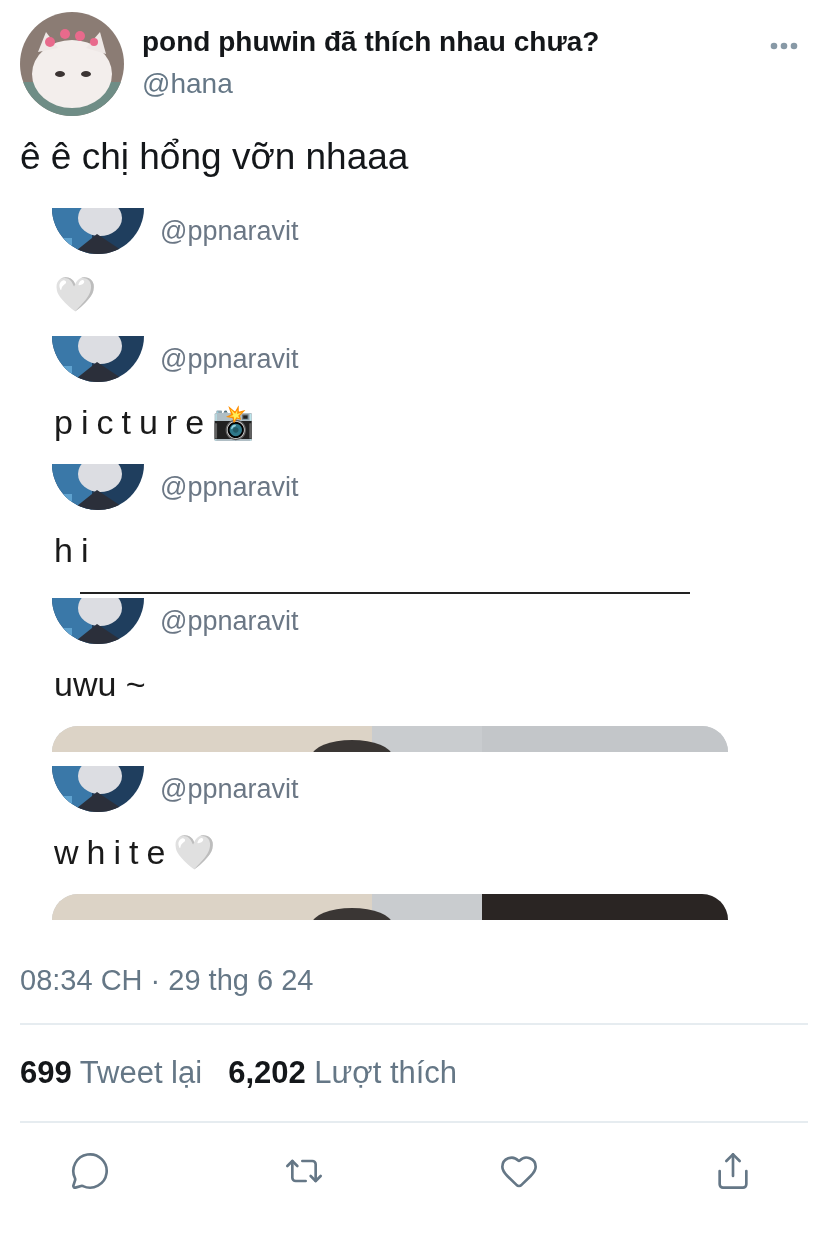 This screenshot has width=828, height=1237. Describe the element at coordinates (75, 294) in the screenshot. I see `comment-text: 🤍` at that location.